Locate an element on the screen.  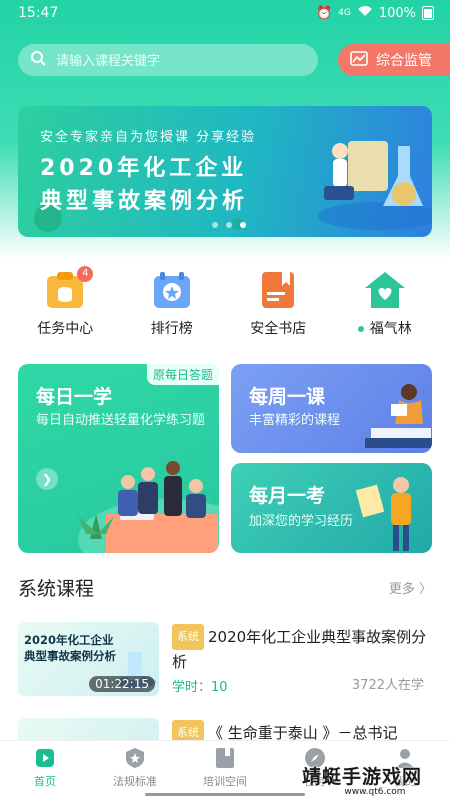
quick-nav-bookstore: 安全书店 is located at coordinates (278, 304).